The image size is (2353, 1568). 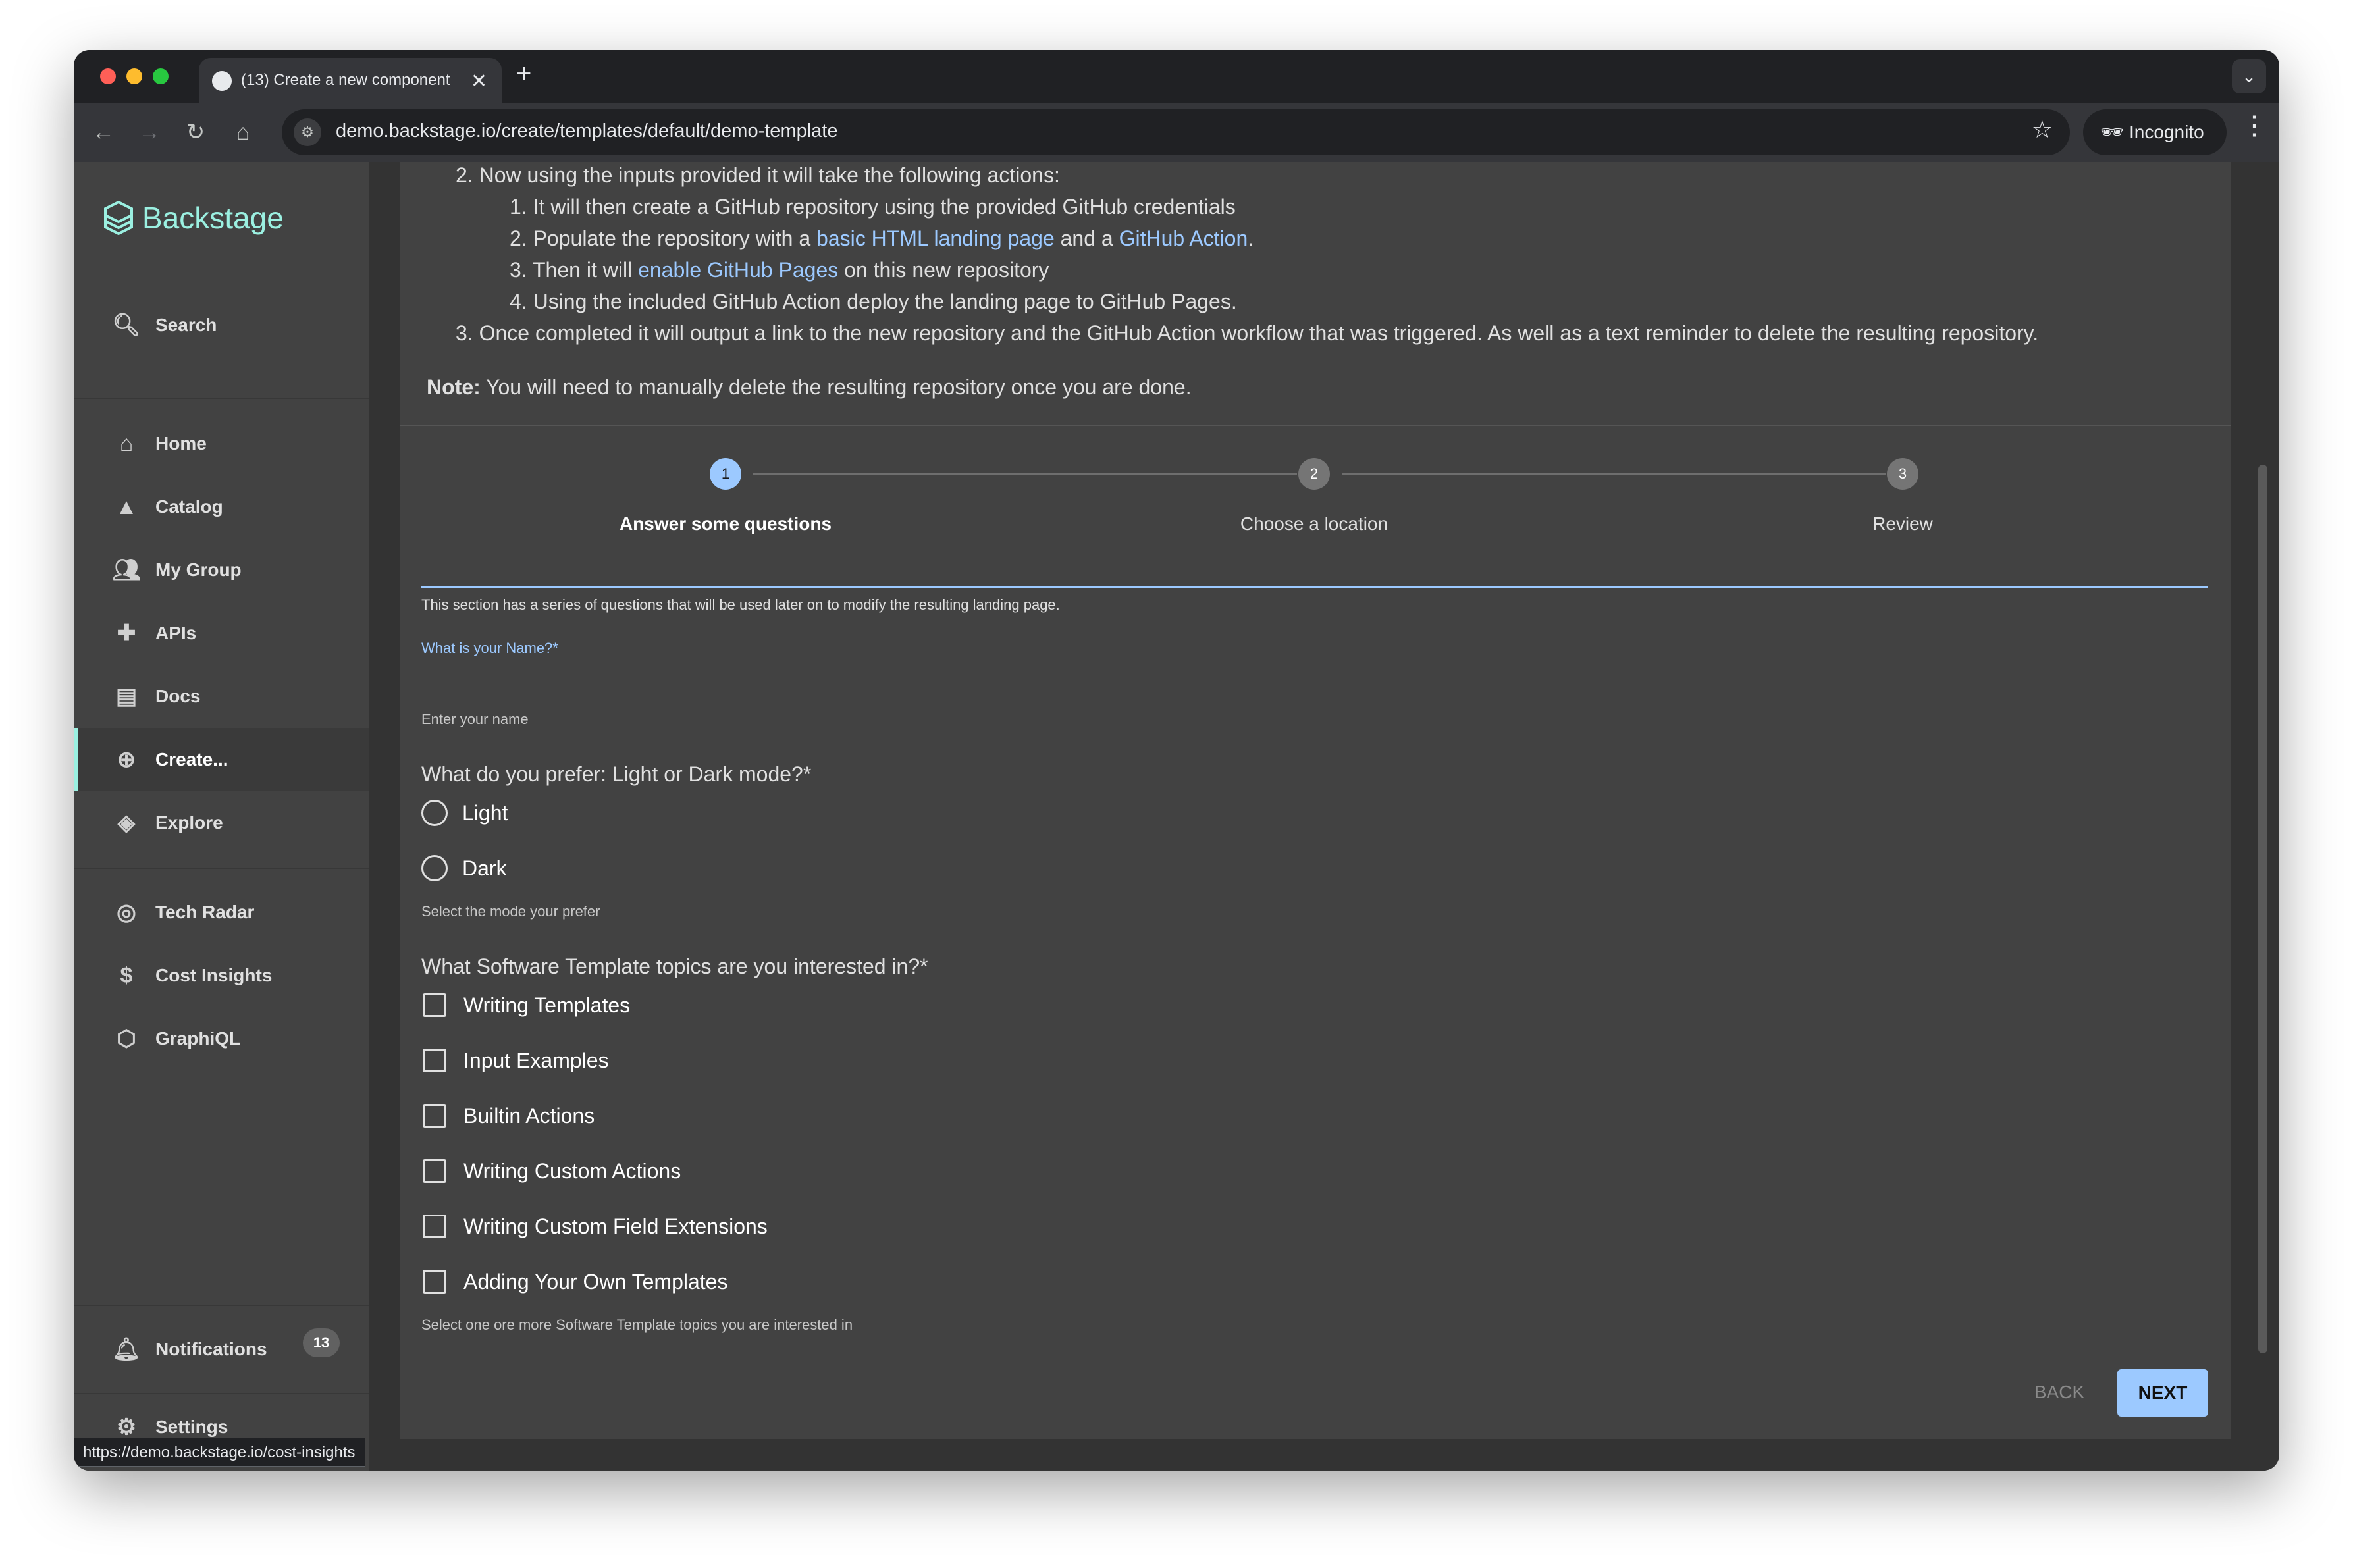 I want to click on topic-option: Writing Templates, so click(x=525, y=1005).